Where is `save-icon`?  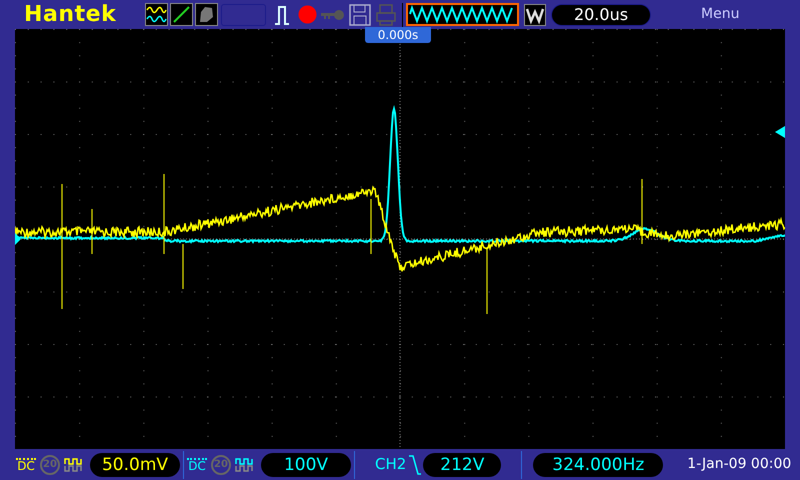
save-icon is located at coordinates (360, 15).